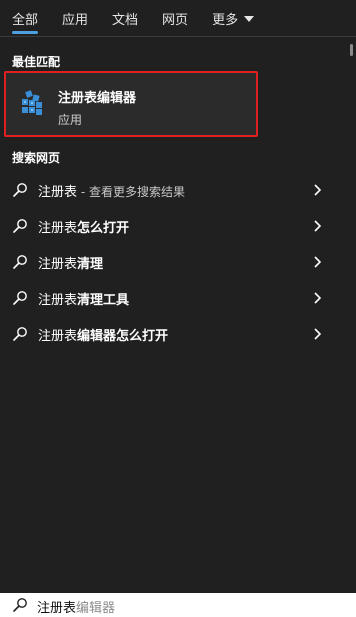 This screenshot has width=356, height=617. I want to click on web-search-item: 注册表清理, so click(178, 262).